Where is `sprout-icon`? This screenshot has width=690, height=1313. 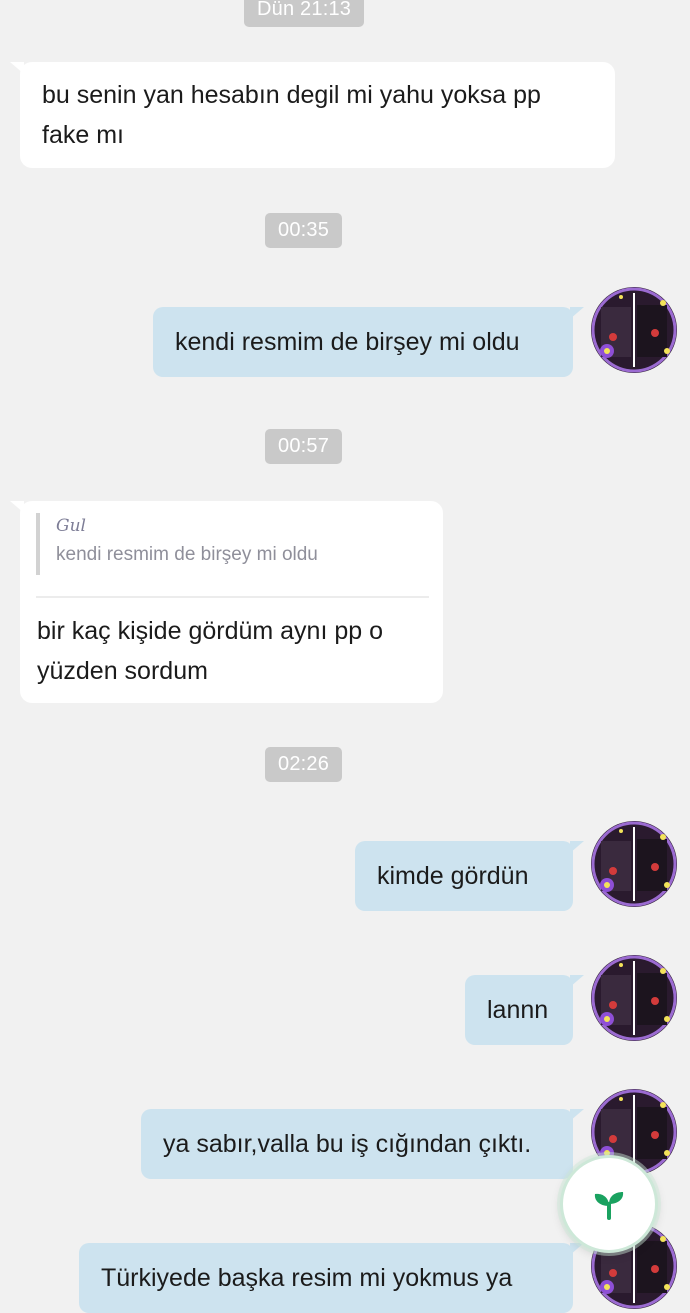
sprout-icon is located at coordinates (609, 1204).